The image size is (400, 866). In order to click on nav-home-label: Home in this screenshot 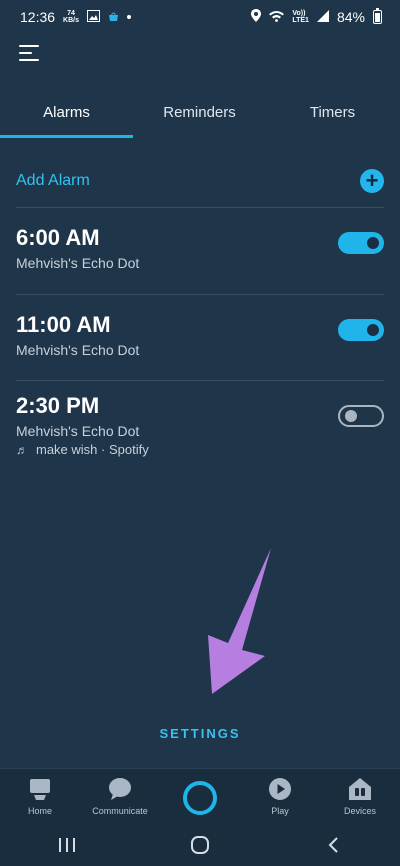, I will do `click(39, 811)`.